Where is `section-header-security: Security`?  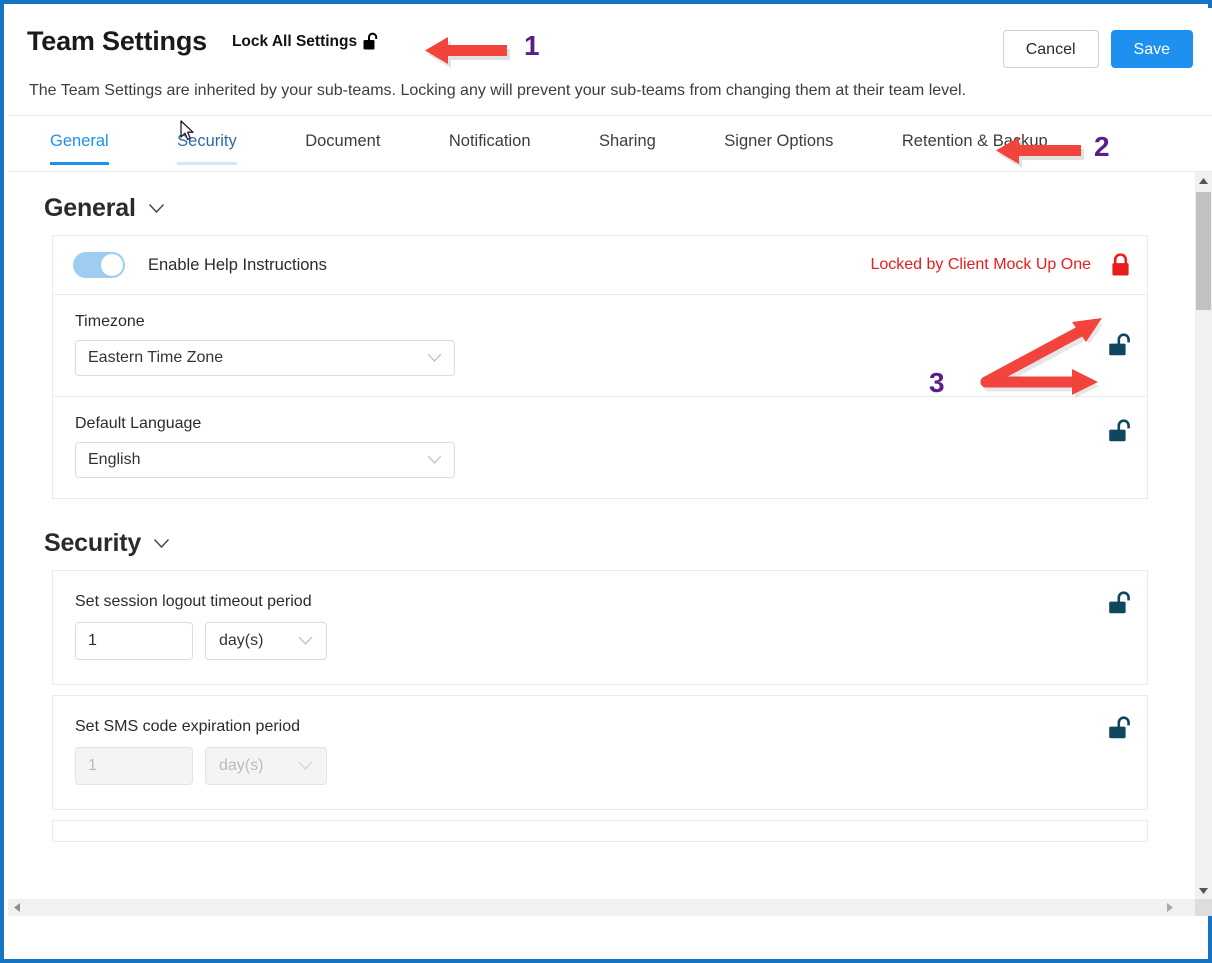
section-header-security: Security is located at coordinates (608, 543).